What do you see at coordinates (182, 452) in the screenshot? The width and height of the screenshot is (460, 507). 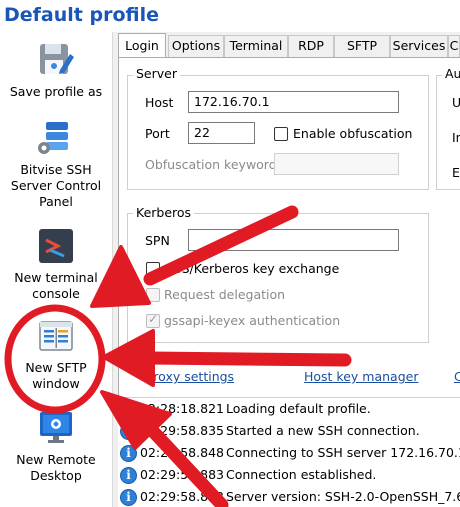 I see `log-time: 02:29:58.848` at bounding box center [182, 452].